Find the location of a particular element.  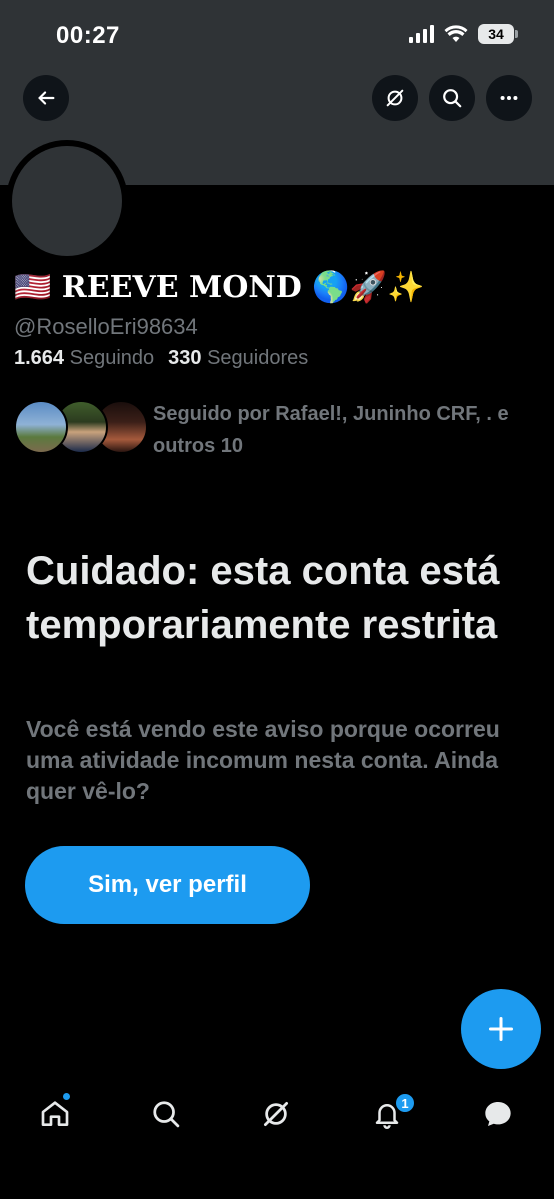

profile-avatar is located at coordinates (67, 201).